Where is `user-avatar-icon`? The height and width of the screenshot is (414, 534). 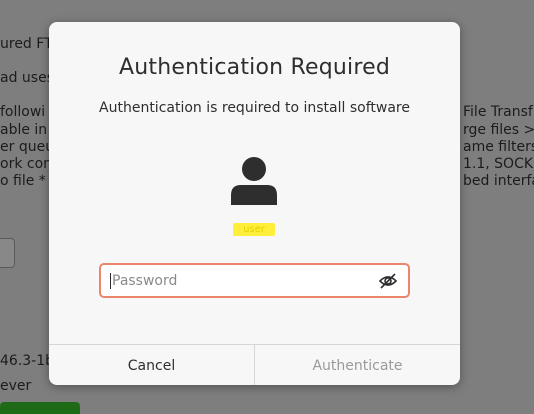
user-avatar-icon is located at coordinates (254, 181).